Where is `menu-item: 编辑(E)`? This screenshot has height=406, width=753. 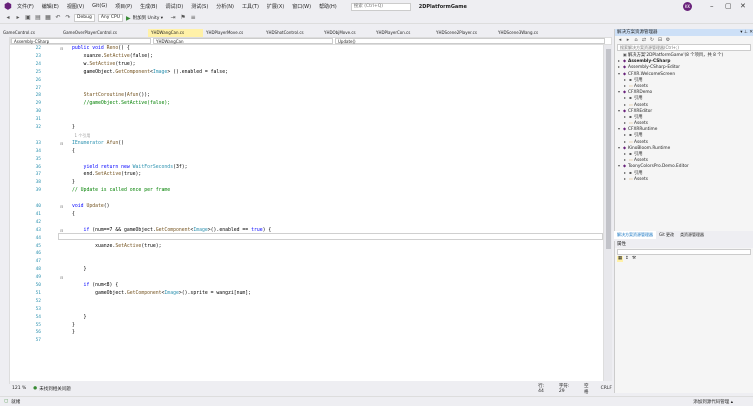
menu-item: 编辑(E) is located at coordinates (50, 6).